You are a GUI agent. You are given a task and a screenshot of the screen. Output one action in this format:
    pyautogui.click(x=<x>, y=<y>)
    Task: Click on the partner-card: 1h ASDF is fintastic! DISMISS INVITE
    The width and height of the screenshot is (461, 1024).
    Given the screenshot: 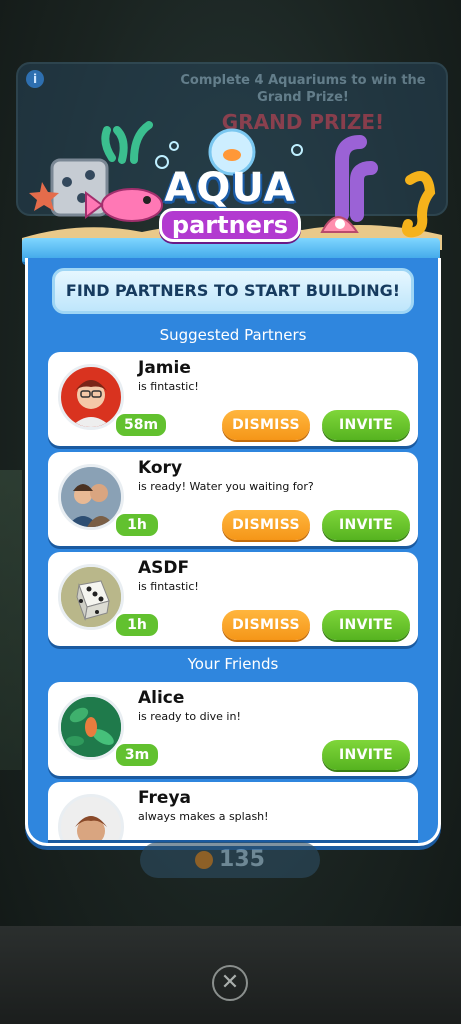 What is the action you would take?
    pyautogui.click(x=233, y=599)
    